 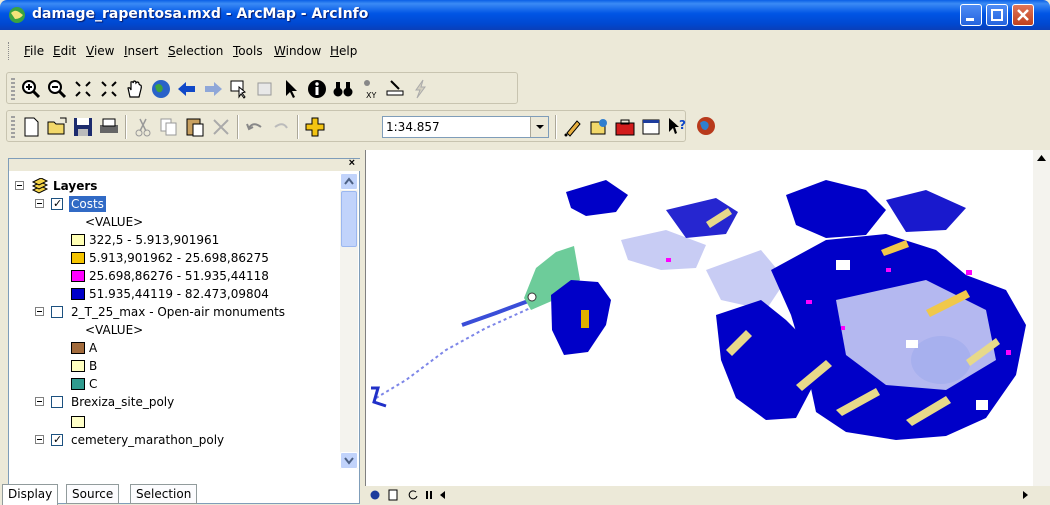 What do you see at coordinates (1023, 15) in the screenshot?
I see `close-button` at bounding box center [1023, 15].